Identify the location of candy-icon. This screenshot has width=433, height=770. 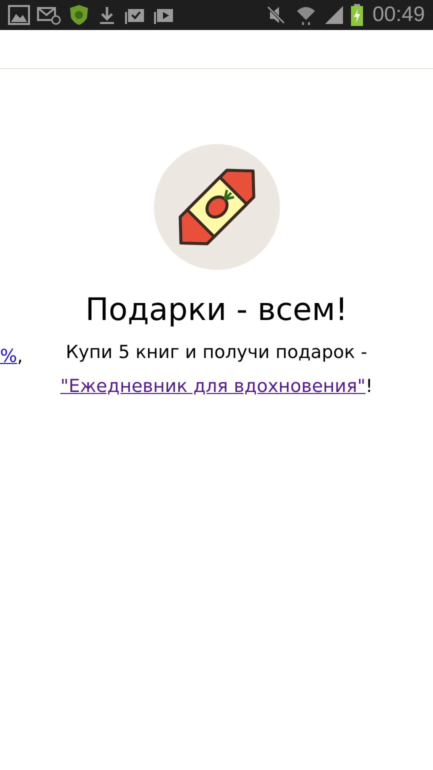
(217, 207).